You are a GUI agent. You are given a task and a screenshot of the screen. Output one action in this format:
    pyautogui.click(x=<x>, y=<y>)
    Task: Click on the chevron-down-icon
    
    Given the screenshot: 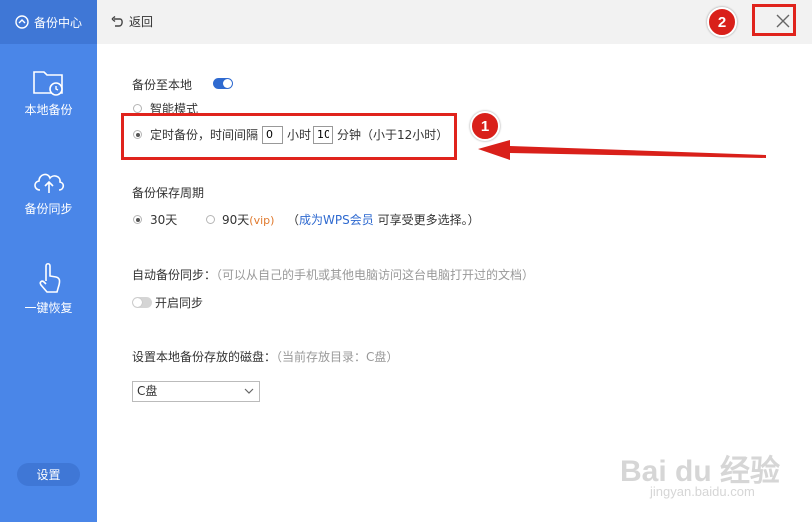 What is the action you would take?
    pyautogui.click(x=249, y=391)
    